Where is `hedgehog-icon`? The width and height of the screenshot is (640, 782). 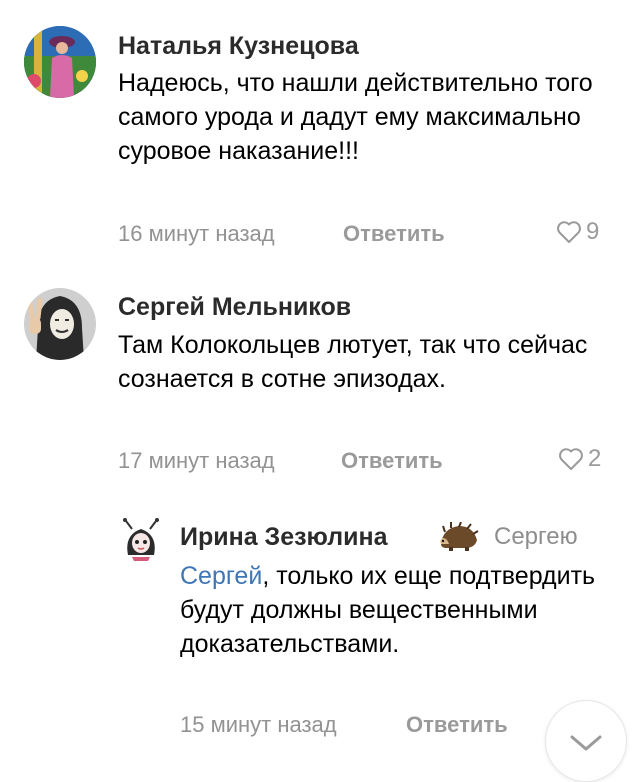
hedgehog-icon is located at coordinates (458, 539).